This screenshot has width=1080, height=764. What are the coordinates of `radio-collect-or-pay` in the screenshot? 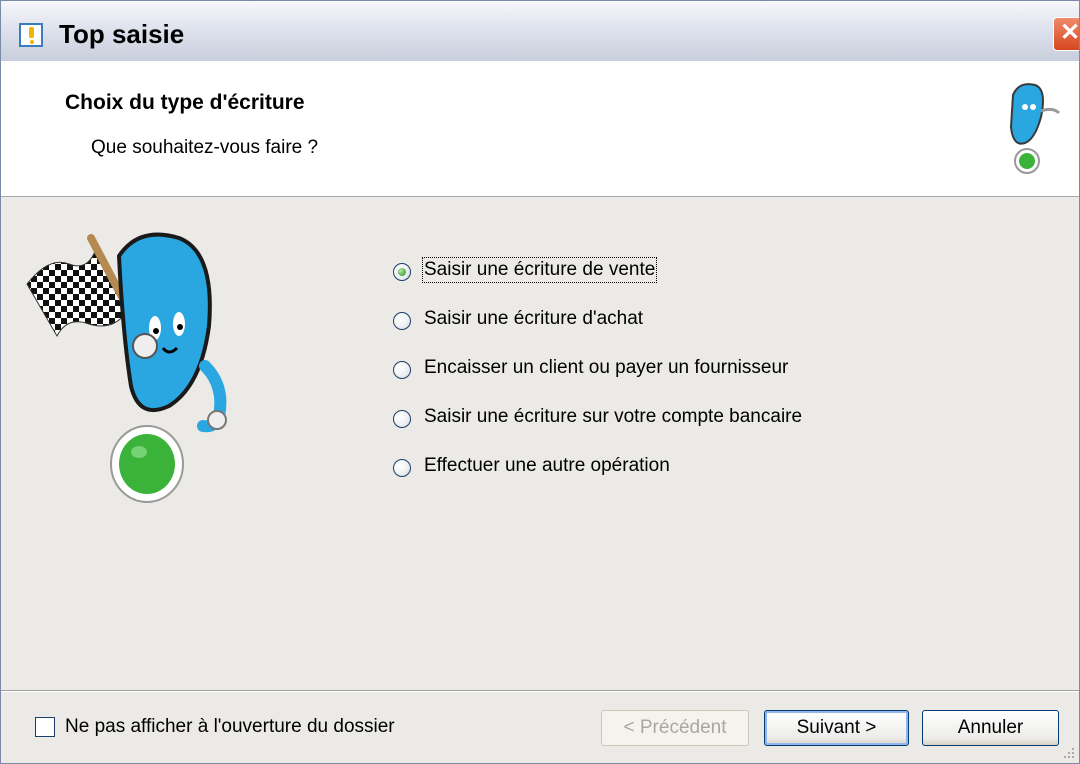 It's located at (402, 370).